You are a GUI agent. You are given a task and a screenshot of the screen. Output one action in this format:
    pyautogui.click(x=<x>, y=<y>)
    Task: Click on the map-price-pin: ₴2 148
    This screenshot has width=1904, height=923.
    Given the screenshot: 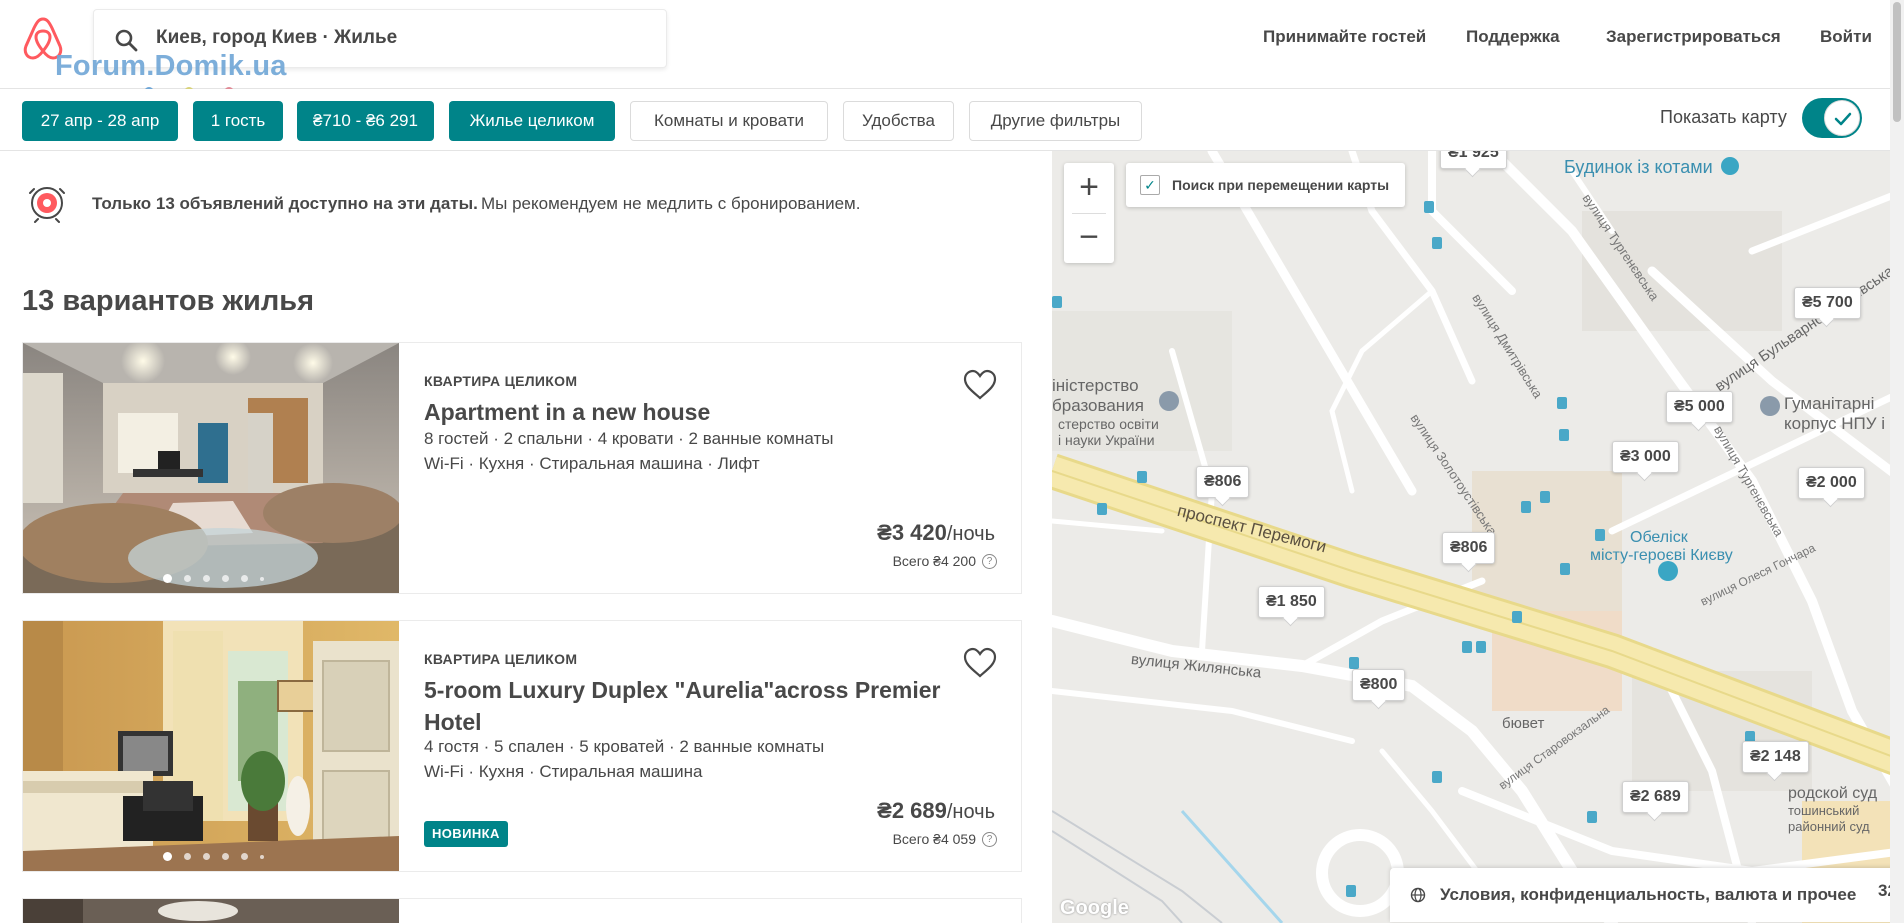 What is the action you would take?
    pyautogui.click(x=1775, y=757)
    